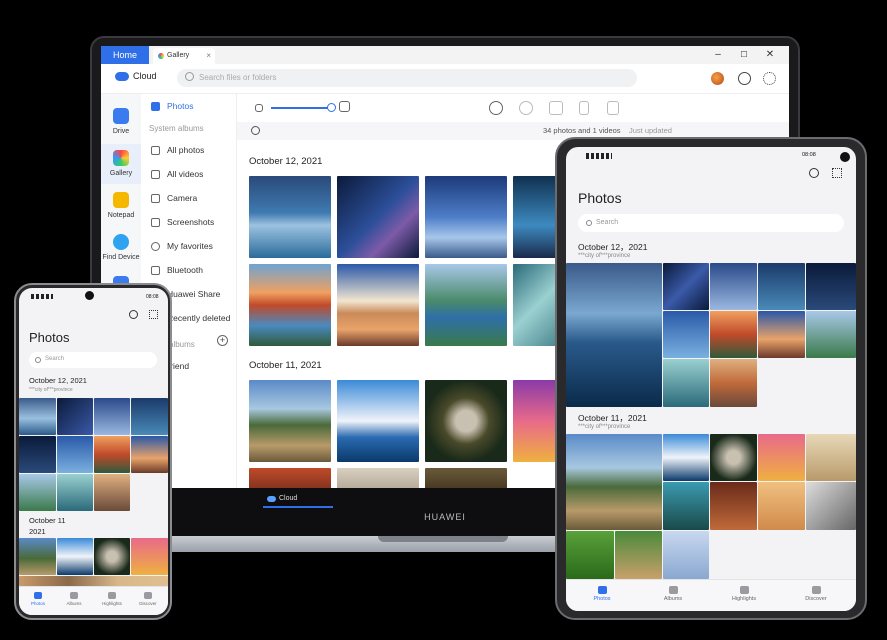 The image size is (887, 640). I want to click on large-thumb-icon, so click(344, 106).